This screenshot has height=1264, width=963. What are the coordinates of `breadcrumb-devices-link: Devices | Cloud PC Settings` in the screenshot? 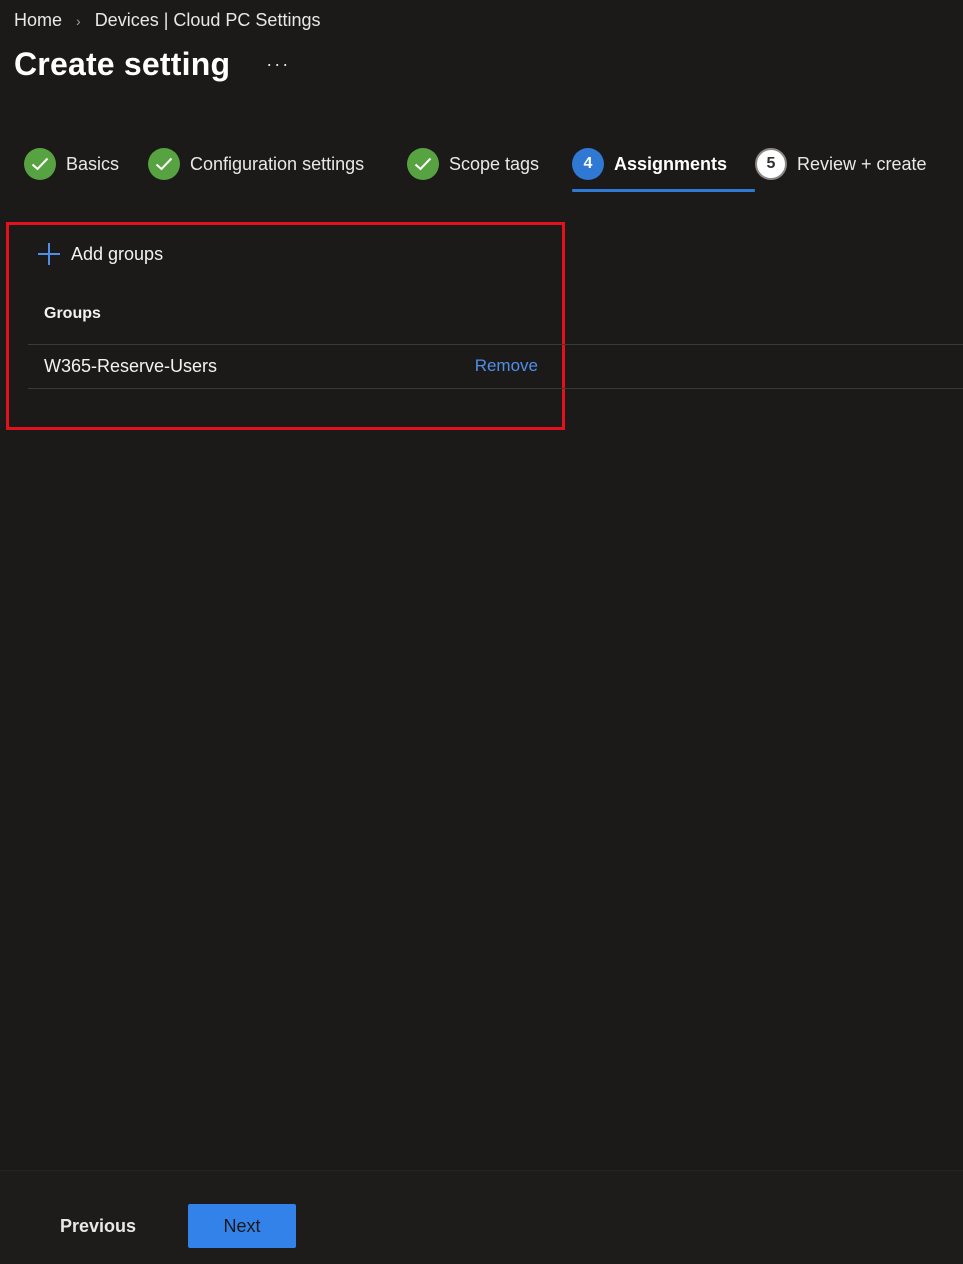 It's located at (208, 20).